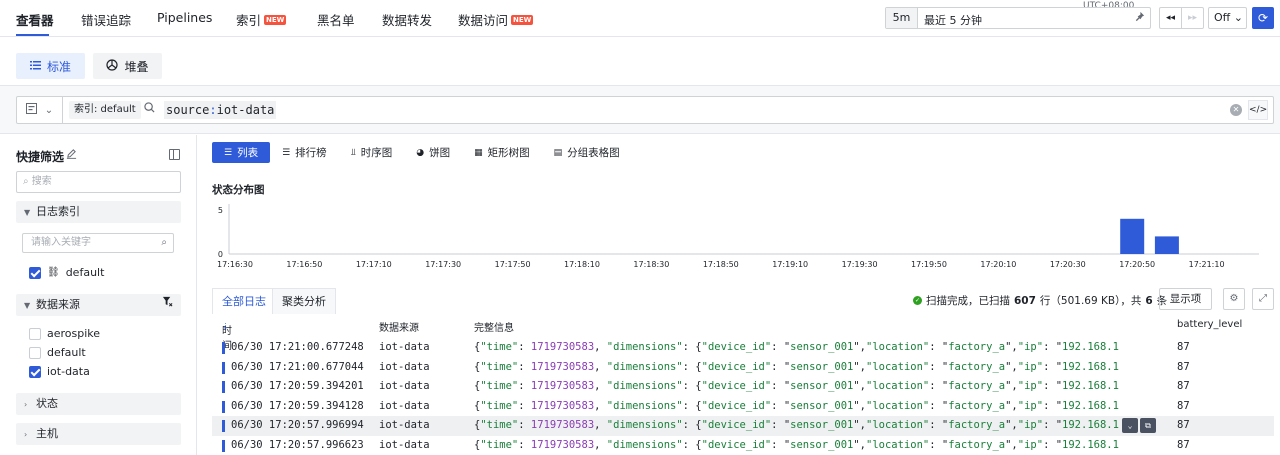 The image size is (1280, 455). I want to click on filter-option-default-index: ⛓ default, so click(66, 272).